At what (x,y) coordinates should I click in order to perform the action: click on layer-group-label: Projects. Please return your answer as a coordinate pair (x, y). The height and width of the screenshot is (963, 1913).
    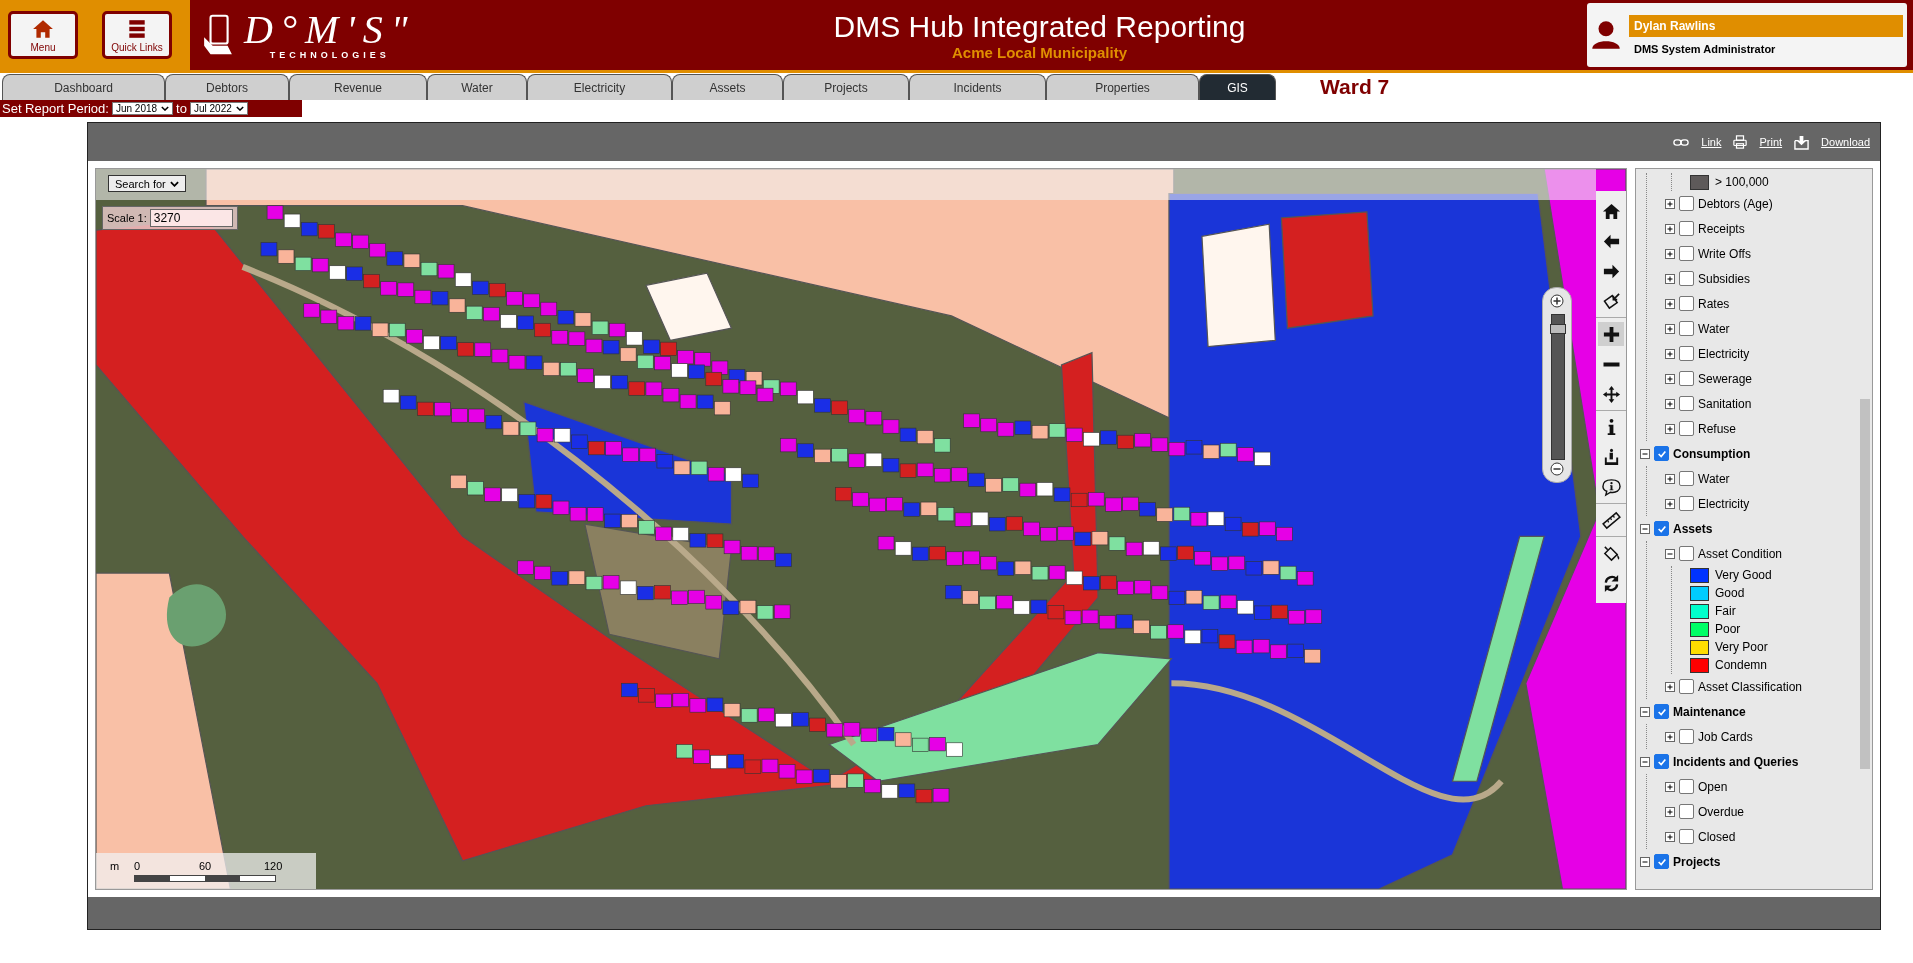
    Looking at the image, I should click on (1697, 861).